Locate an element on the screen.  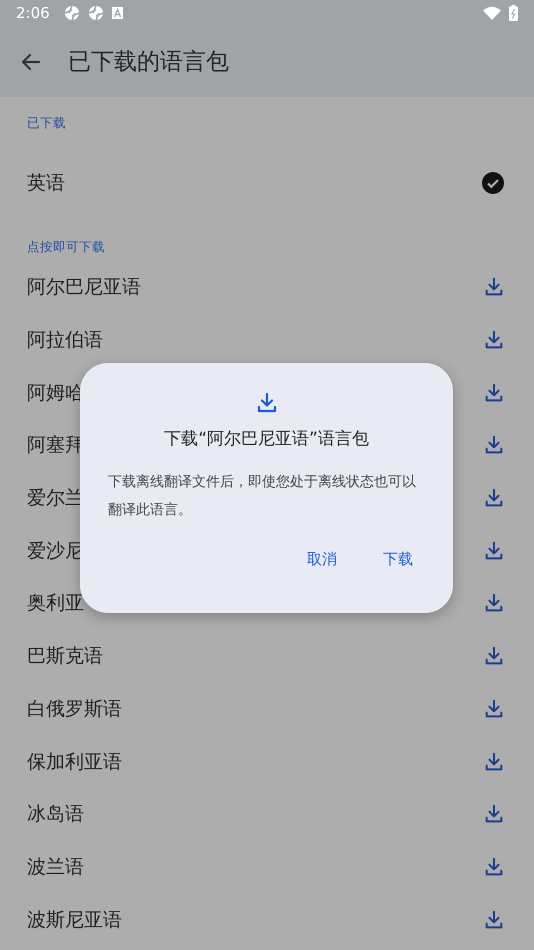
language-name: 阿尔巴尼亚语 is located at coordinates (255, 287).